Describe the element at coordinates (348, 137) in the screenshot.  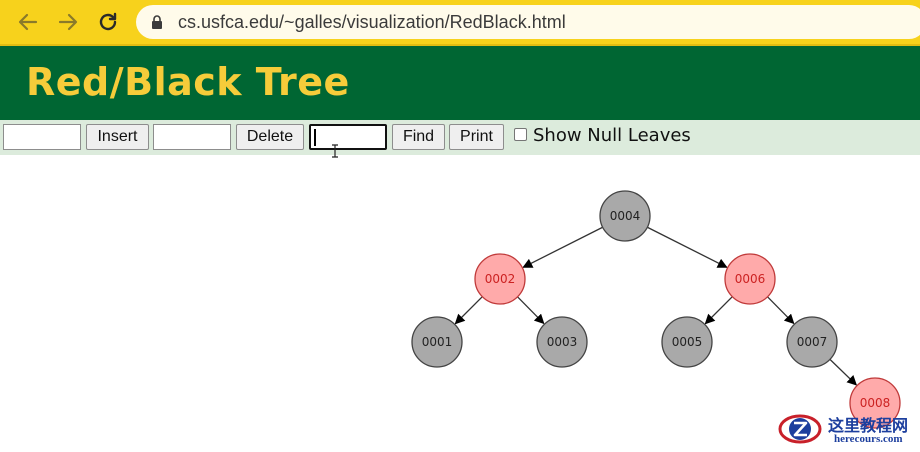
I see `find-input` at that location.